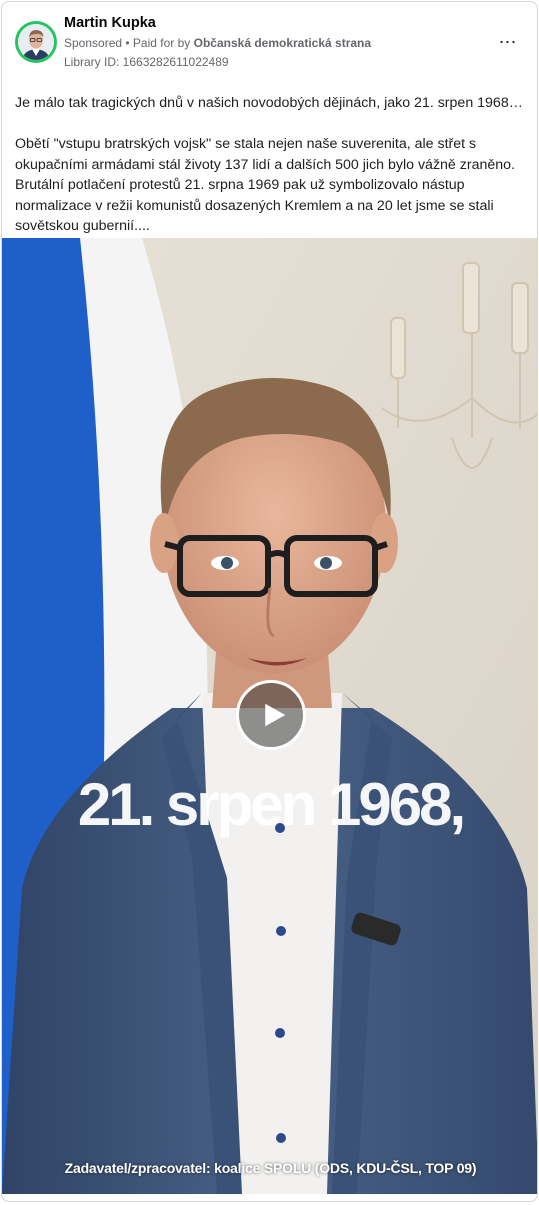 The width and height of the screenshot is (539, 1205). I want to click on video-overlay-title: 21. srpen 1968,, so click(271, 804).